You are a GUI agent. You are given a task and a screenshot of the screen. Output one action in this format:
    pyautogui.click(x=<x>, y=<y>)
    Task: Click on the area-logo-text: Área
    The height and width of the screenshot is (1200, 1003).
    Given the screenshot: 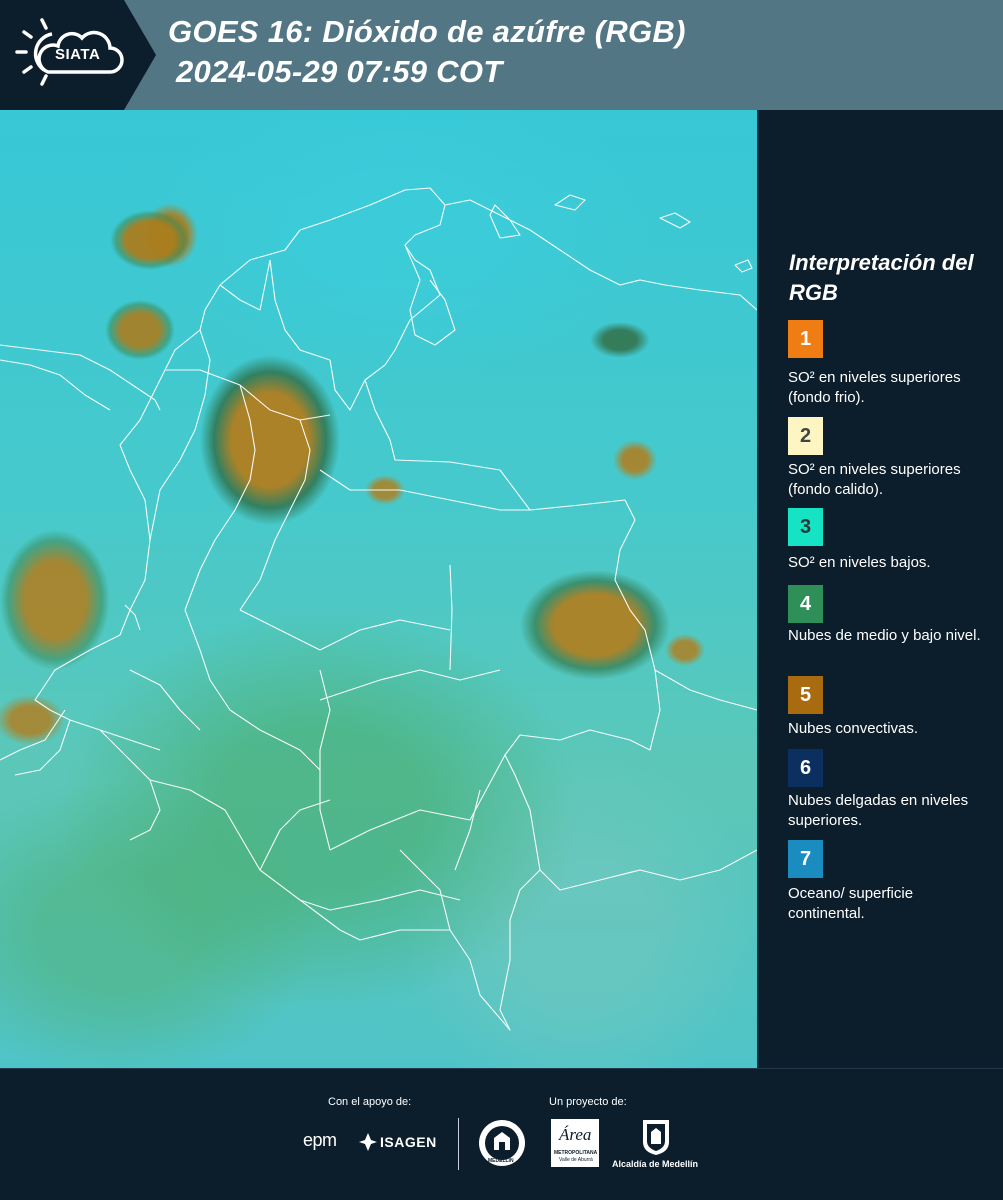 What is the action you would take?
    pyautogui.click(x=575, y=1134)
    